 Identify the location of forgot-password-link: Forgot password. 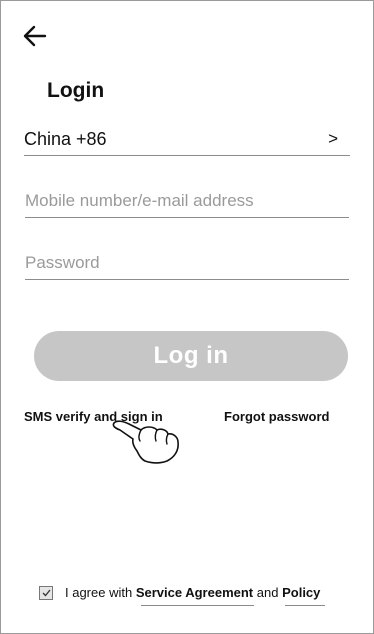
(276, 416).